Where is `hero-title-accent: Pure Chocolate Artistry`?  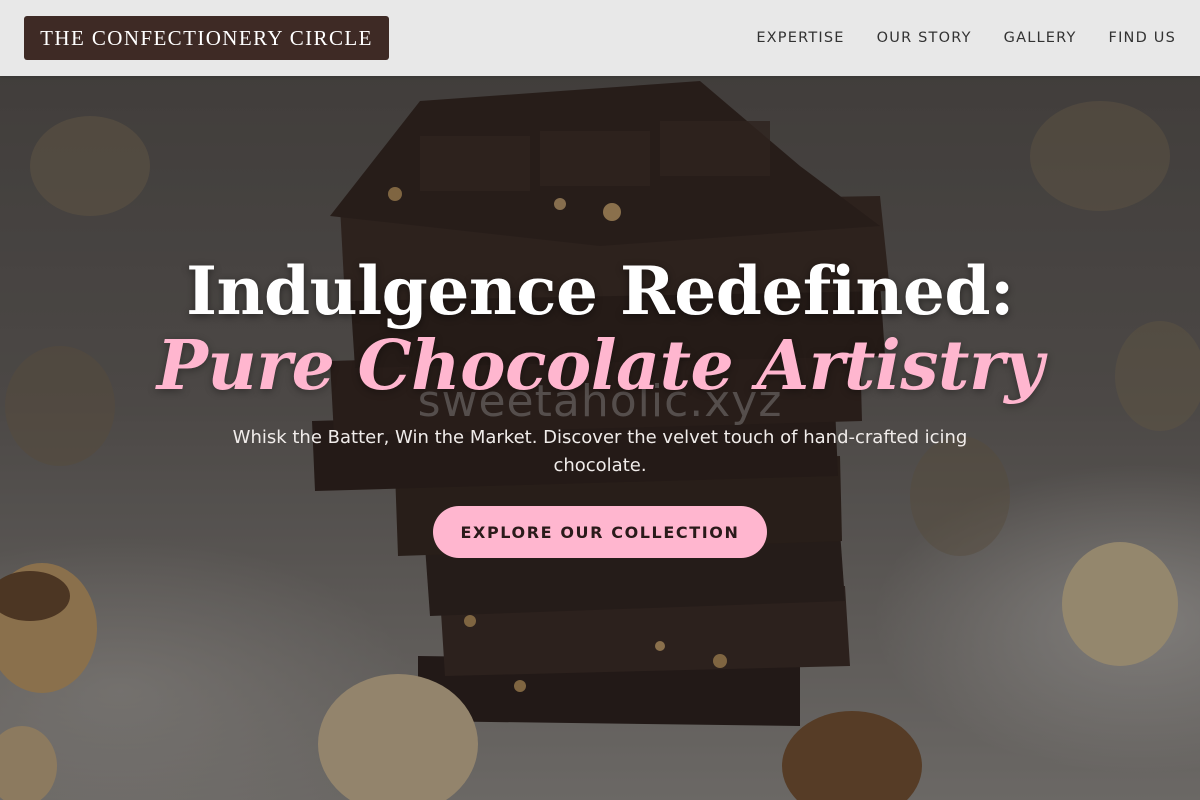
hero-title-accent: Pure Chocolate Artistry is located at coordinates (600, 366).